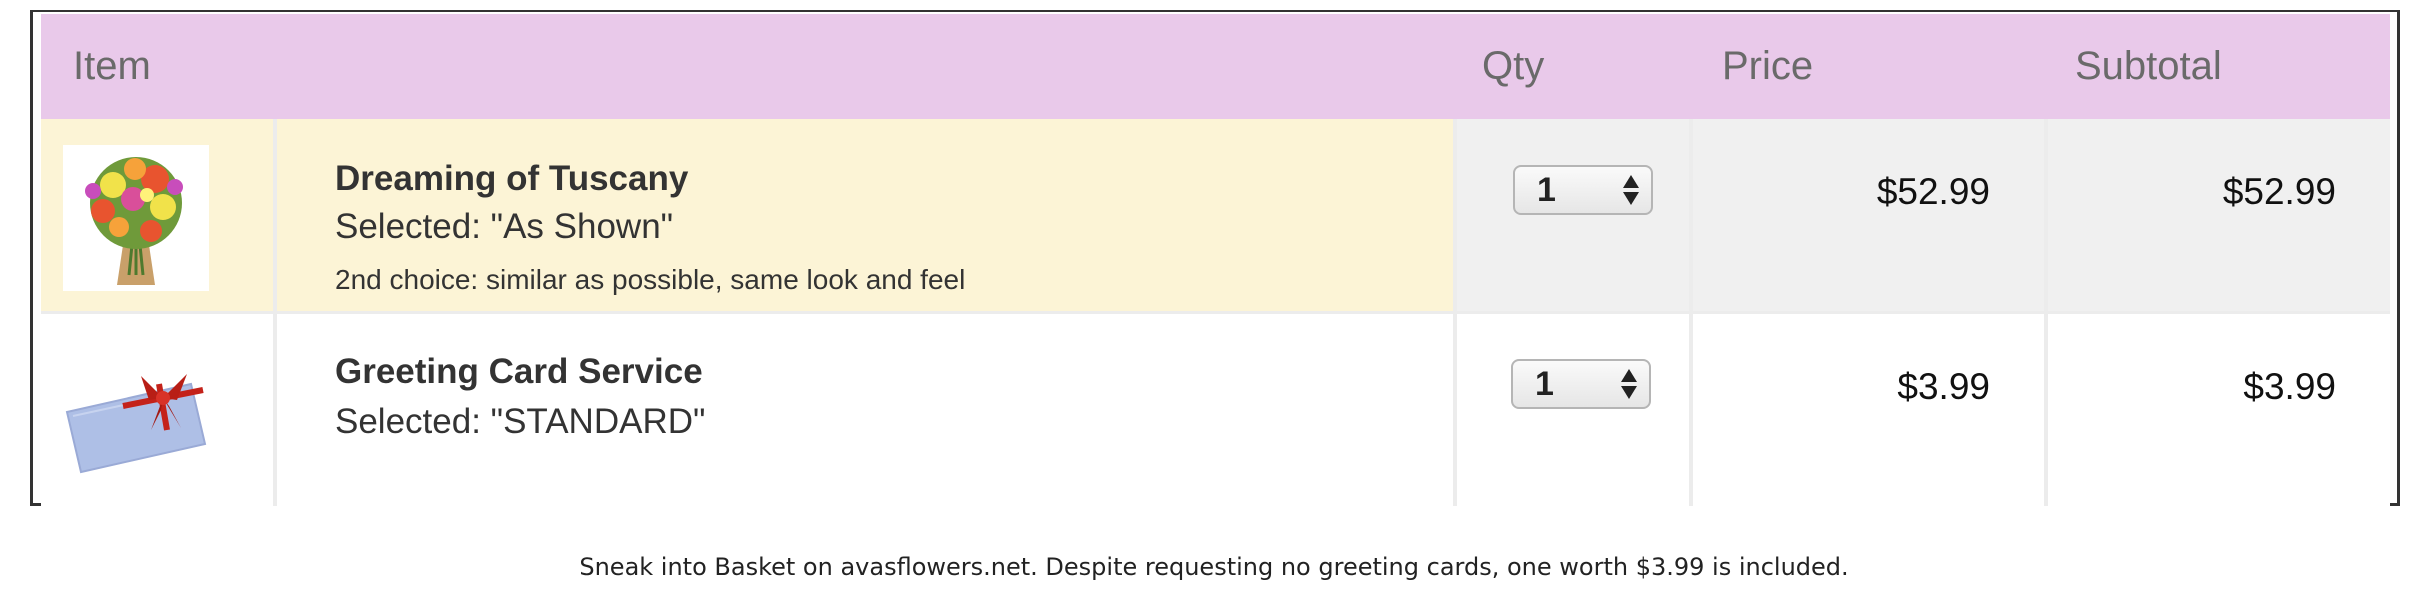 The image size is (2428, 604). What do you see at coordinates (2219, 410) in the screenshot?
I see `subtotal-cell: $3.99` at bounding box center [2219, 410].